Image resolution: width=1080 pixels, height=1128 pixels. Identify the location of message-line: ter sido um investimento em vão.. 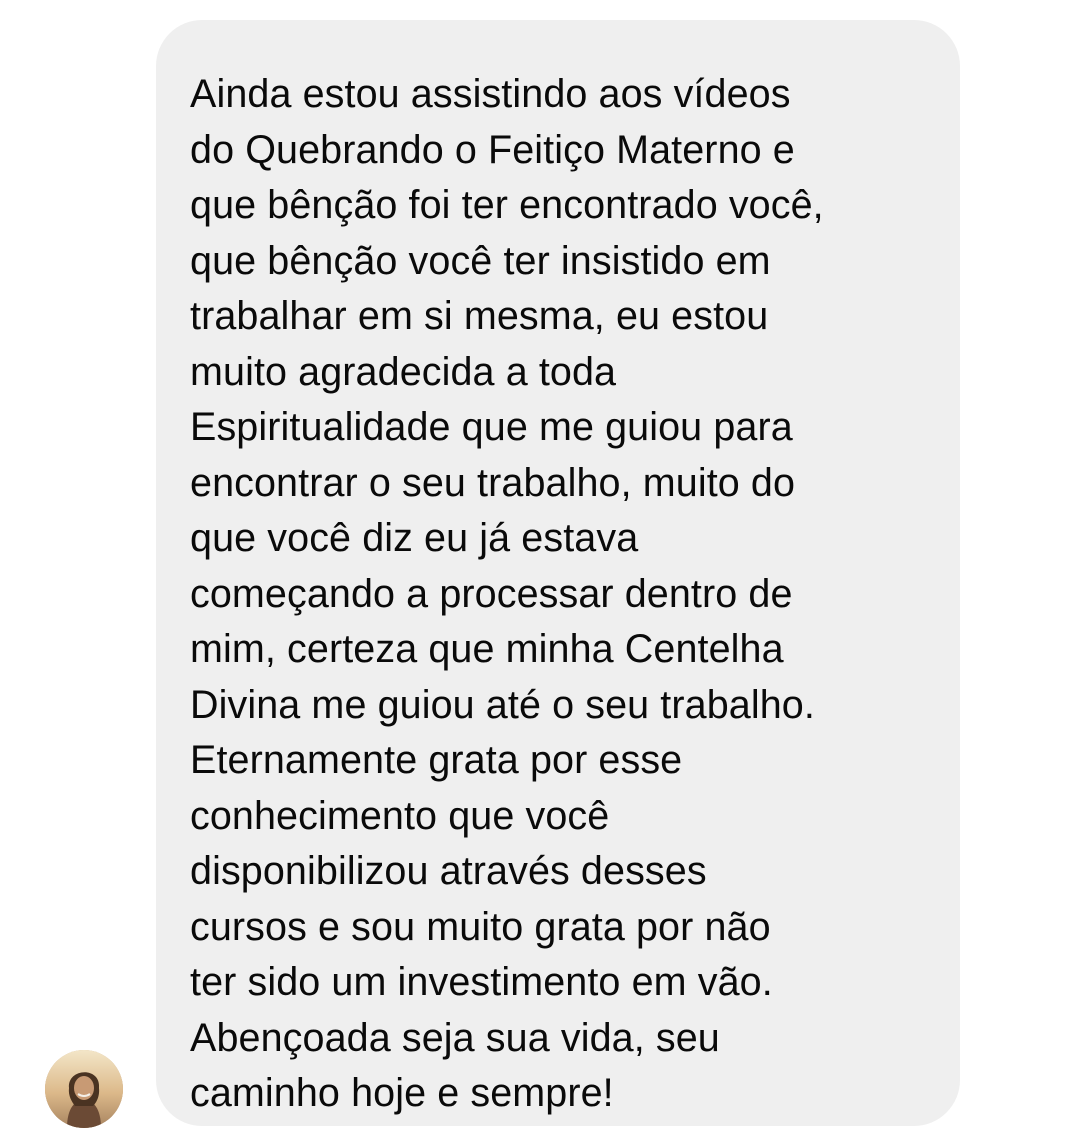
(481, 982).